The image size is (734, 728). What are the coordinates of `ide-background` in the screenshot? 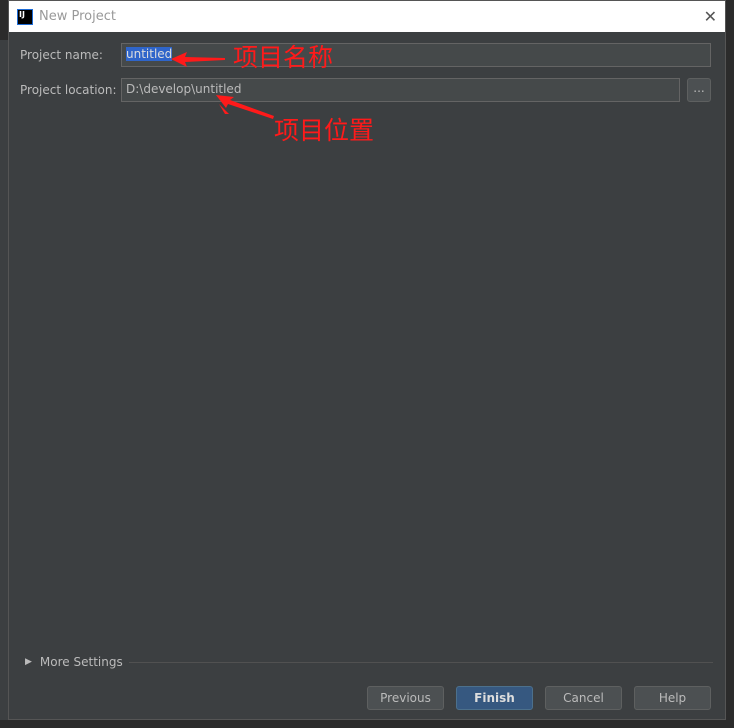 It's located at (4, 380).